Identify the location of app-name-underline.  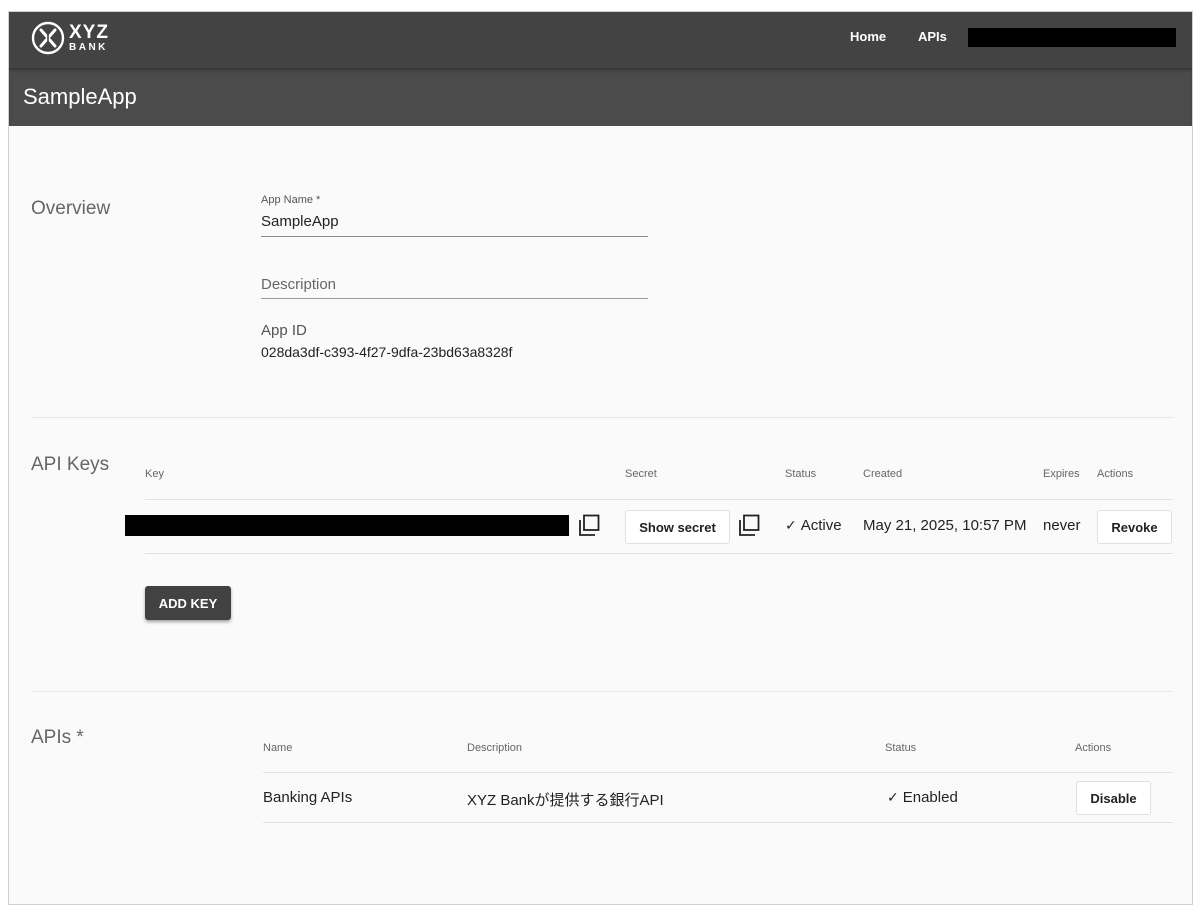
(454, 236).